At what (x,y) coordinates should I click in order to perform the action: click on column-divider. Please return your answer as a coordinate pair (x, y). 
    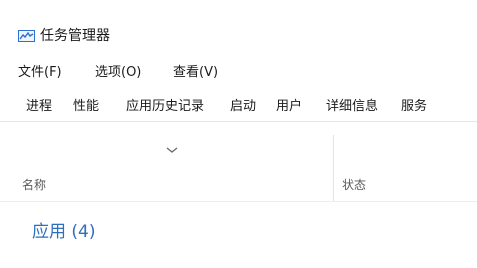
    Looking at the image, I should click on (333, 168).